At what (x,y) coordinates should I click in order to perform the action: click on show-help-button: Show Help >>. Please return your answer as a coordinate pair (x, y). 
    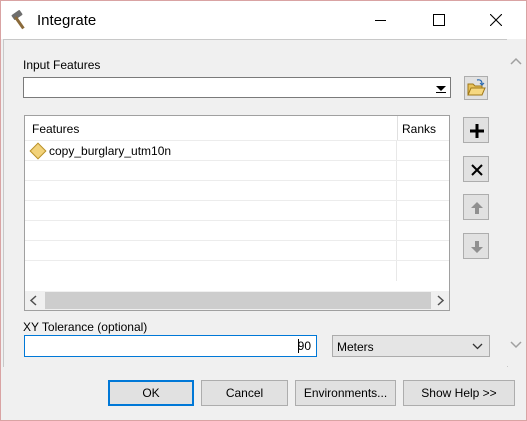
    Looking at the image, I should click on (459, 393).